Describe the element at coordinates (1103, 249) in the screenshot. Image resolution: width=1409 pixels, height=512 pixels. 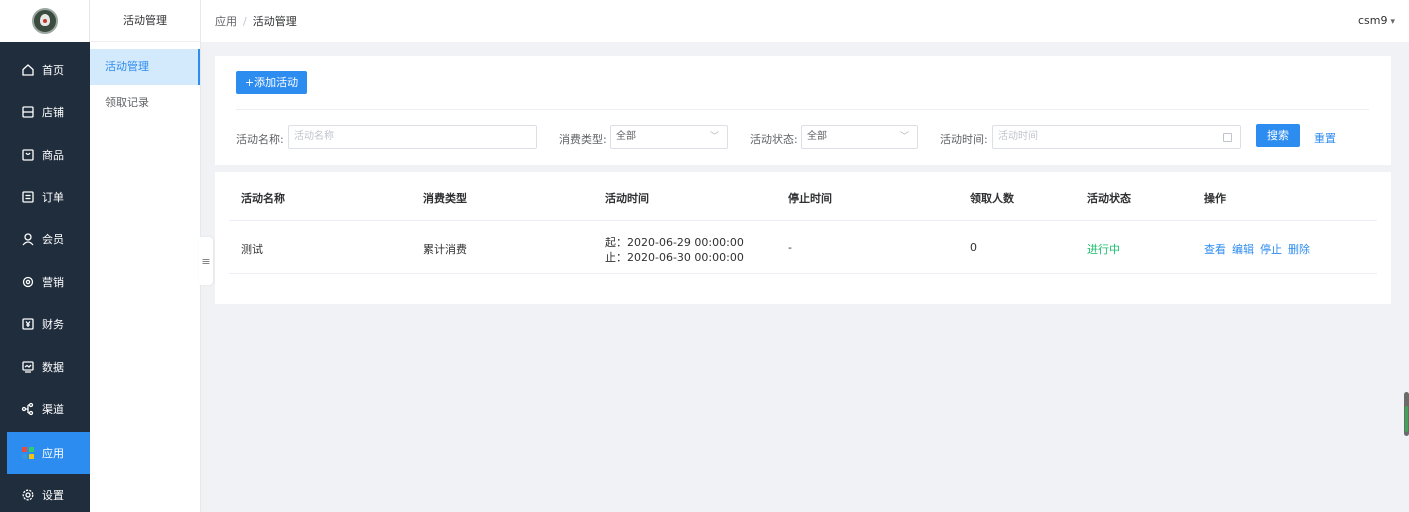
I see `cell-status: 进行中` at that location.